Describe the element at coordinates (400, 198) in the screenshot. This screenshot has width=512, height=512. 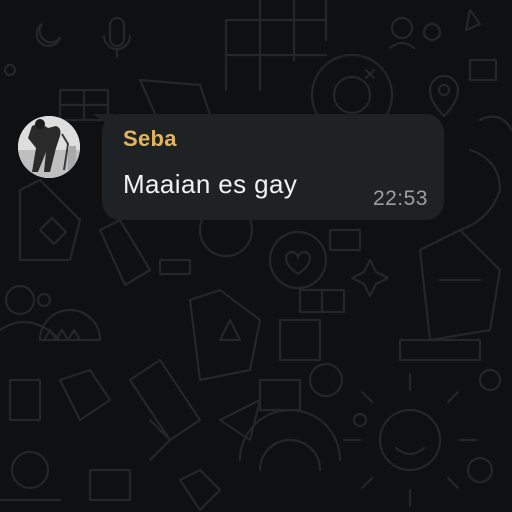
I see `message-timestamp: 22:53` at that location.